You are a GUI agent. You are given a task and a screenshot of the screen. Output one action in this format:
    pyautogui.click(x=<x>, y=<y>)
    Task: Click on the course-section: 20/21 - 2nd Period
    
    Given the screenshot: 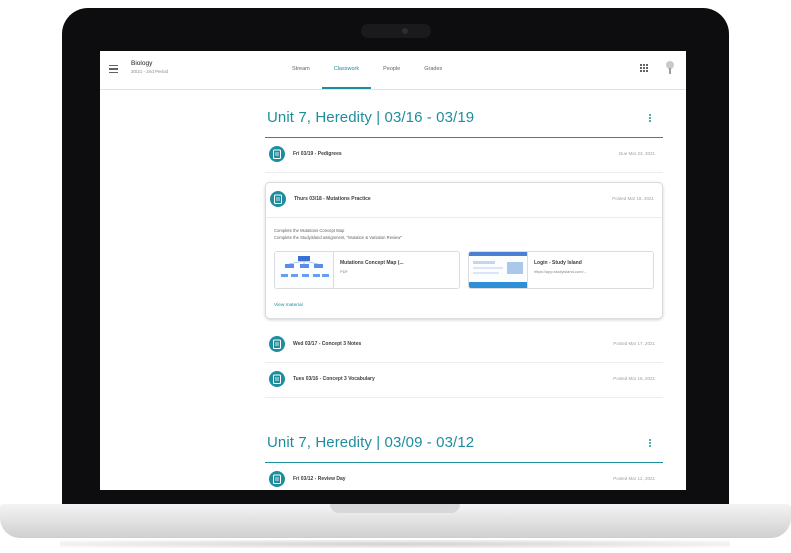 What is the action you would take?
    pyautogui.click(x=150, y=71)
    